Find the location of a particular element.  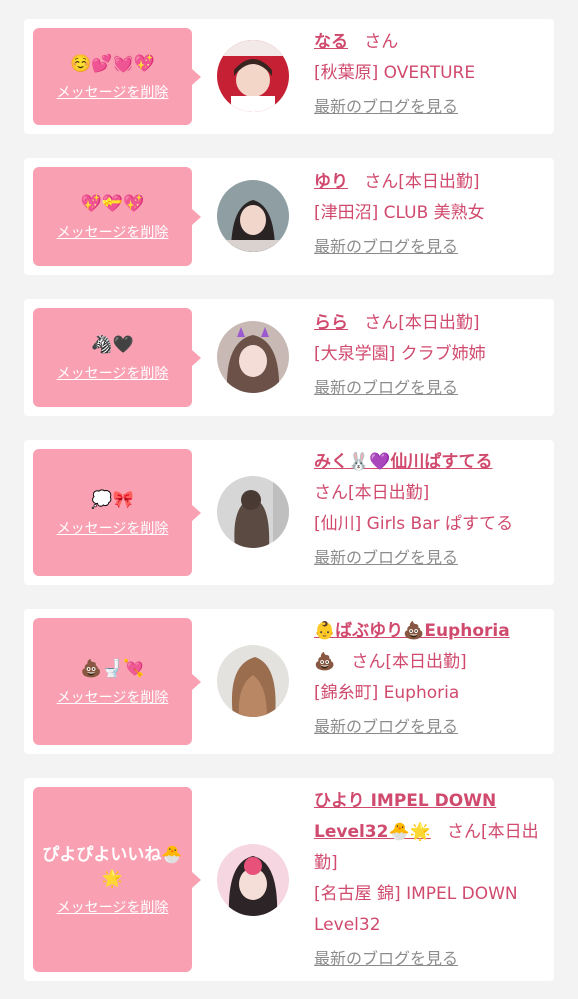

message-bubble: ぴよぴよいいね🐣🌟 メッセージを削除 is located at coordinates (117, 879).